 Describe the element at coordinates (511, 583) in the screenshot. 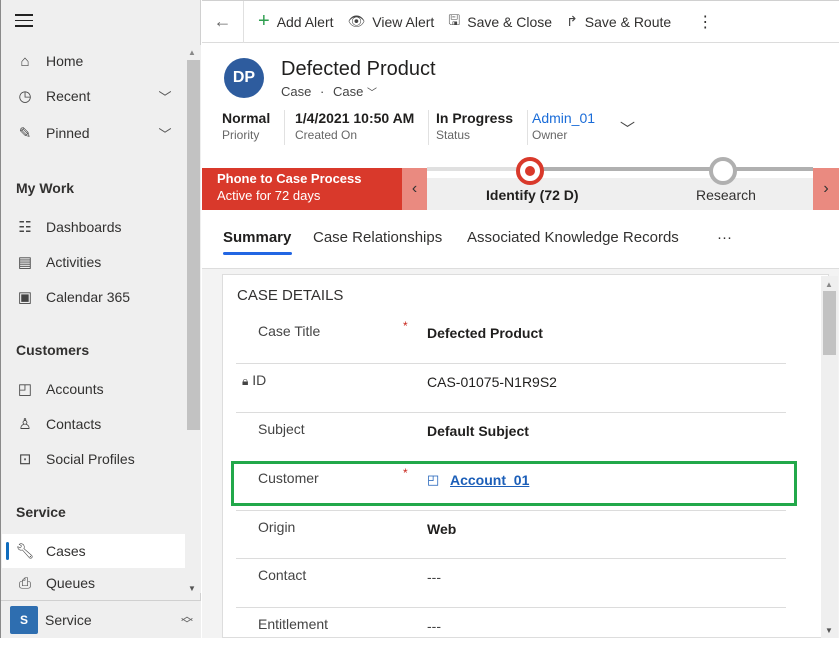

I see `field-contact: Contact ---` at that location.